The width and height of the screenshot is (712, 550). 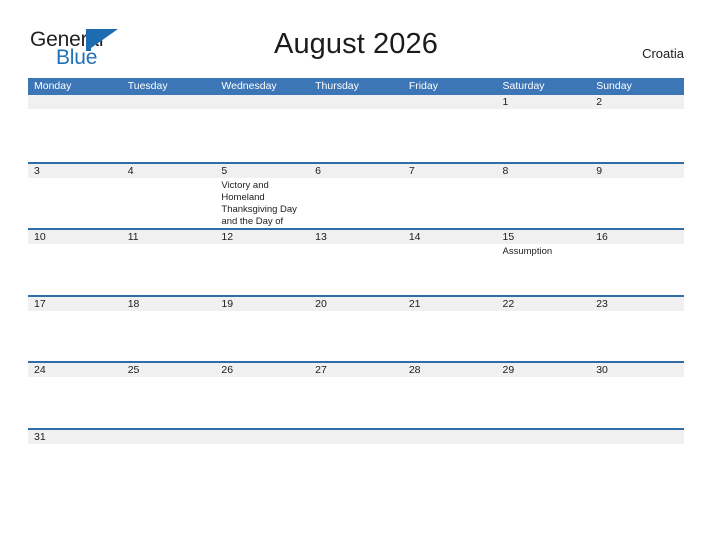 What do you see at coordinates (423, 86) in the screenshot?
I see `dow-friday: Friday` at bounding box center [423, 86].